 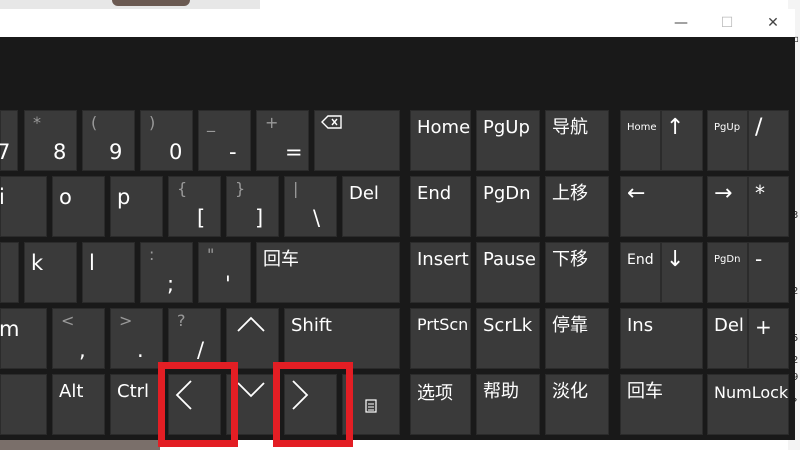 What do you see at coordinates (166, 140) in the screenshot?
I see `key-0: ) 0` at bounding box center [166, 140].